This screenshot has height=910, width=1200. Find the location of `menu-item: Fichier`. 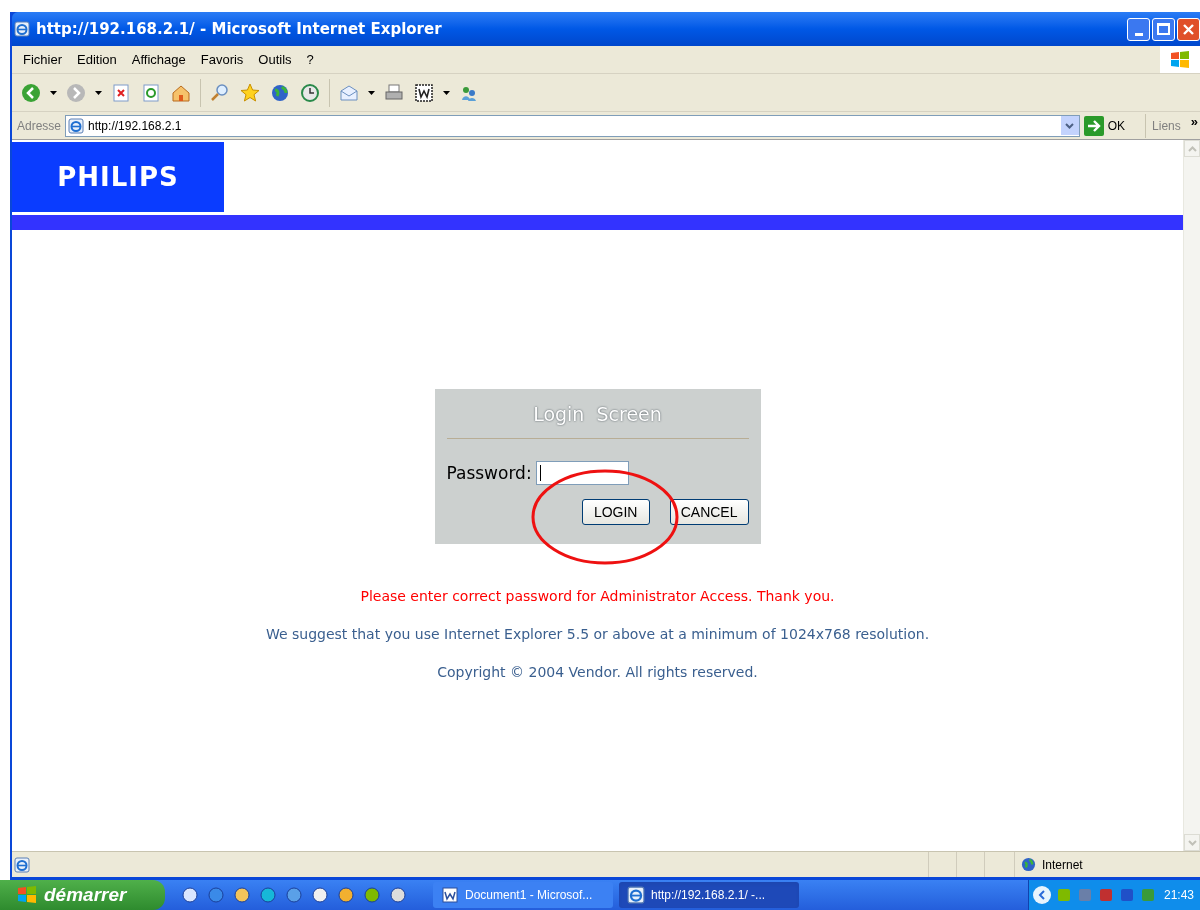

menu-item: Fichier is located at coordinates (42, 59).